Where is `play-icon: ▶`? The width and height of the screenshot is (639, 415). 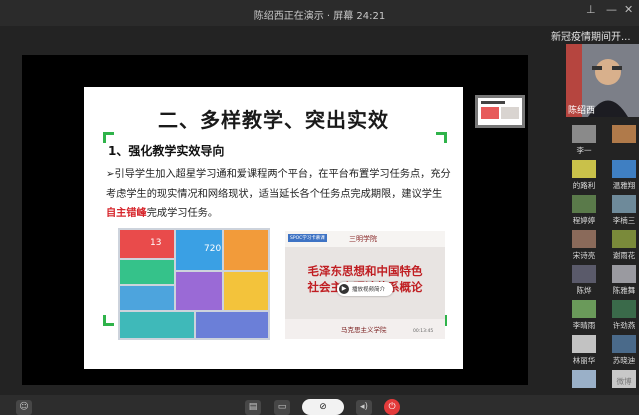
play-icon: ▶ is located at coordinates (344, 289).